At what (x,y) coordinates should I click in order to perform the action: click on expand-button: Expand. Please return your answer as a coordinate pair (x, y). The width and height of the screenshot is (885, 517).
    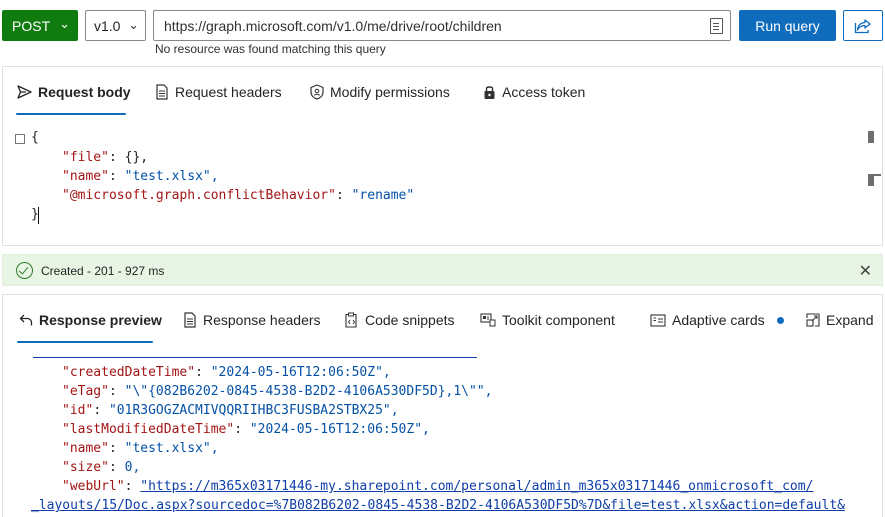
    Looking at the image, I should click on (839, 320).